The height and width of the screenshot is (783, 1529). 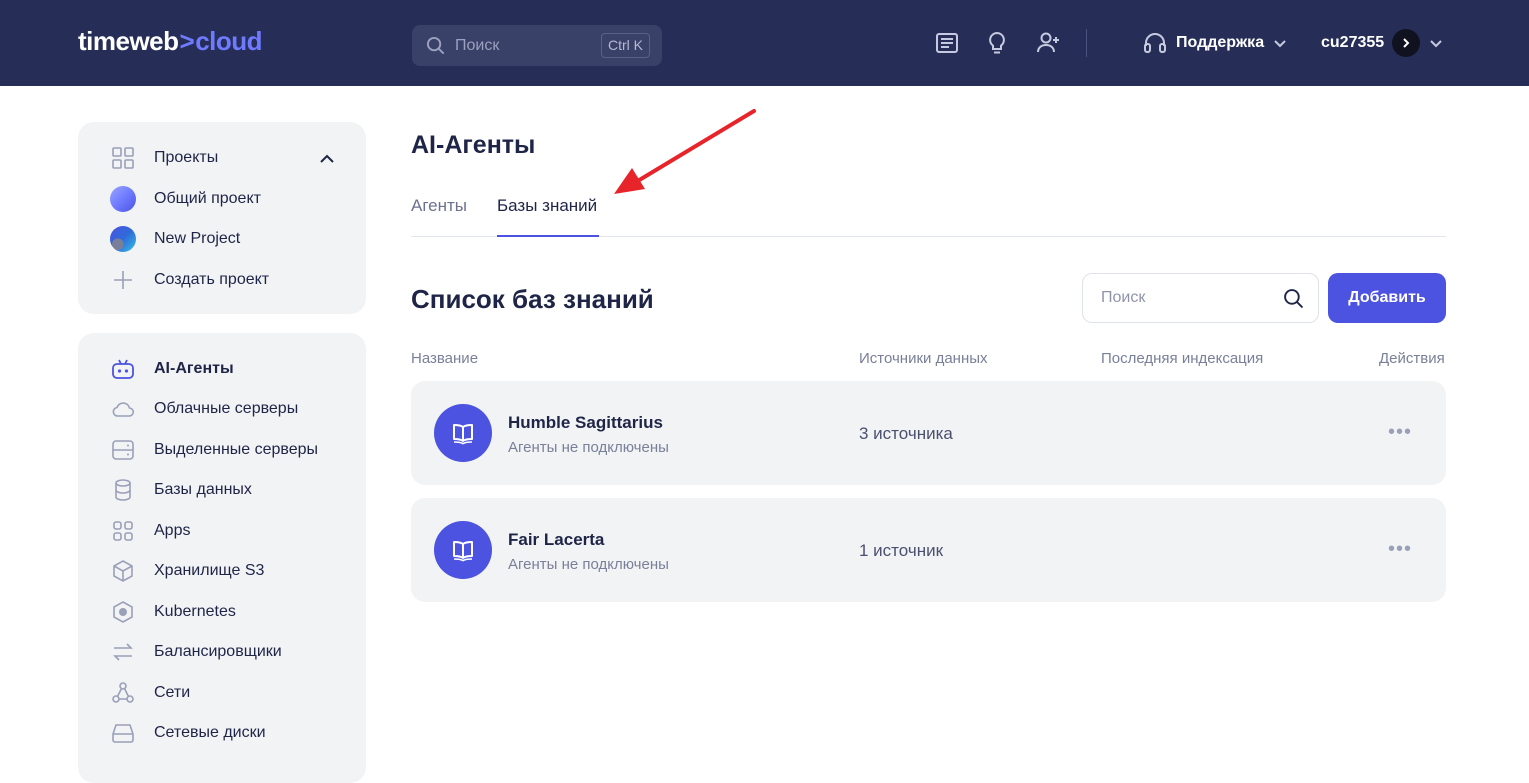 I want to click on projects-header: Проекты, so click(x=164, y=158).